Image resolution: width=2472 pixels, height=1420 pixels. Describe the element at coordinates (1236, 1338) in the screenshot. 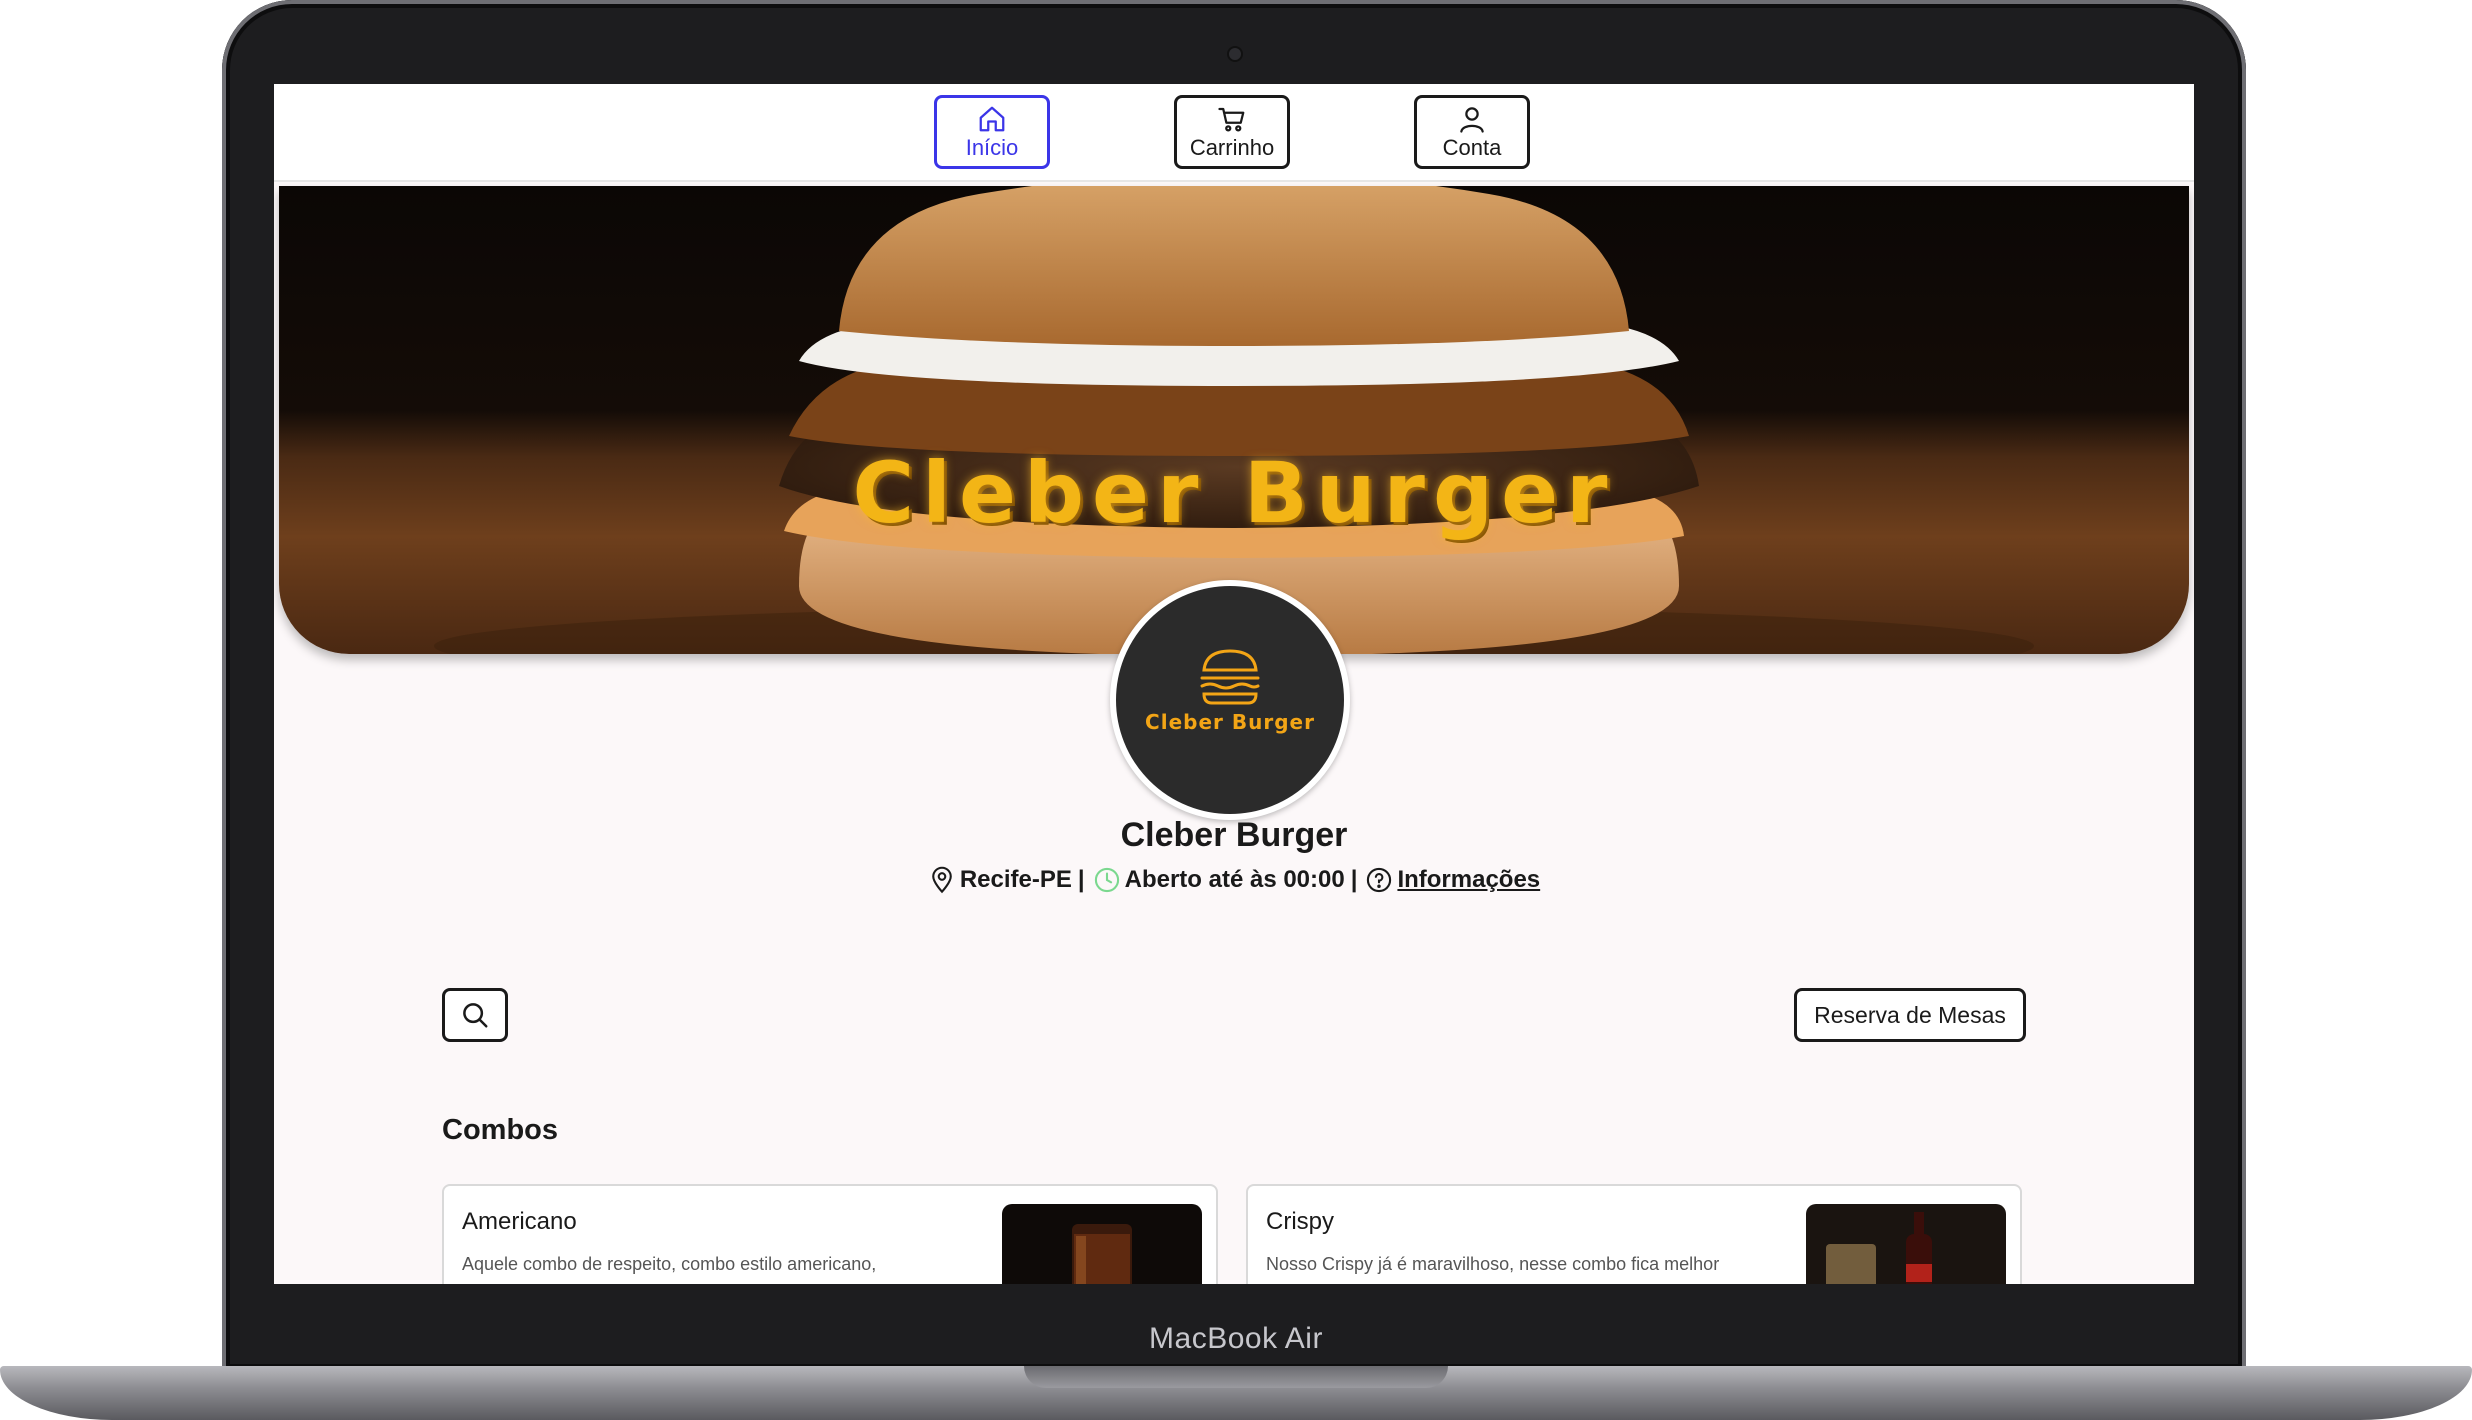

I see `device-label: MacBook Air` at that location.